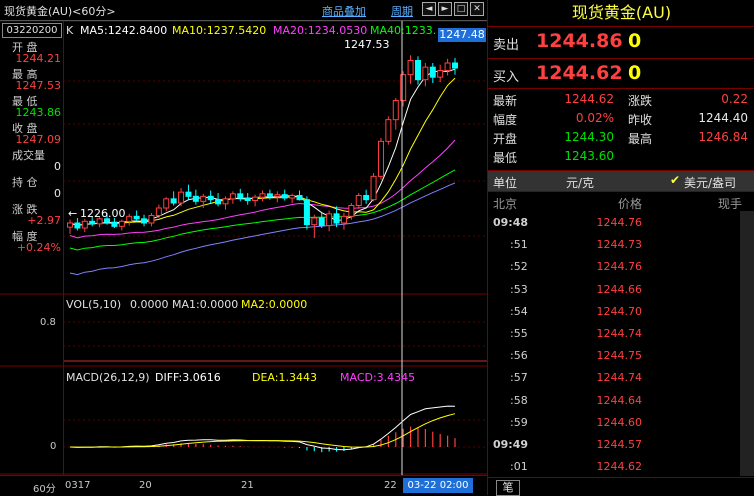  I want to click on prev-arrow-icon: ◄, so click(429, 9).